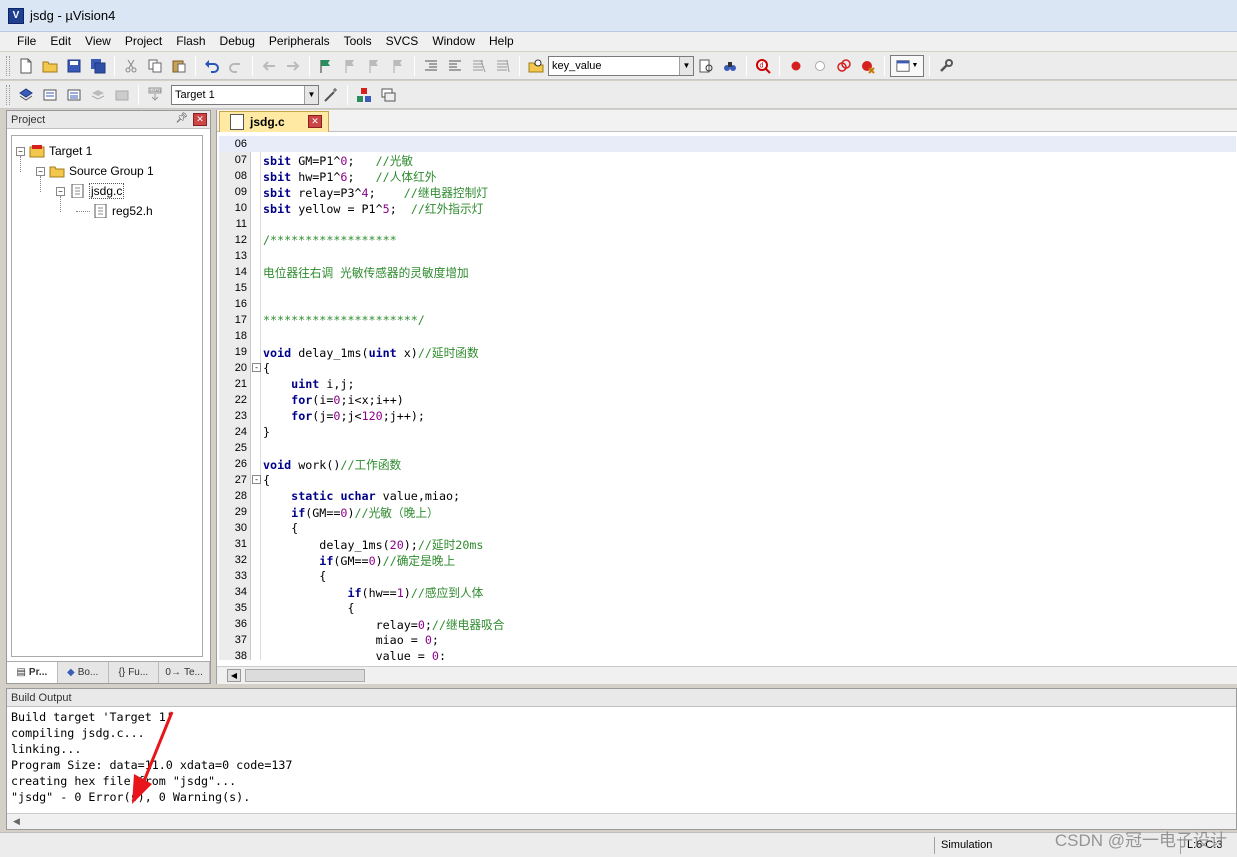  I want to click on tree-item-jsdg-c: − jsdg.c, so click(90, 191).